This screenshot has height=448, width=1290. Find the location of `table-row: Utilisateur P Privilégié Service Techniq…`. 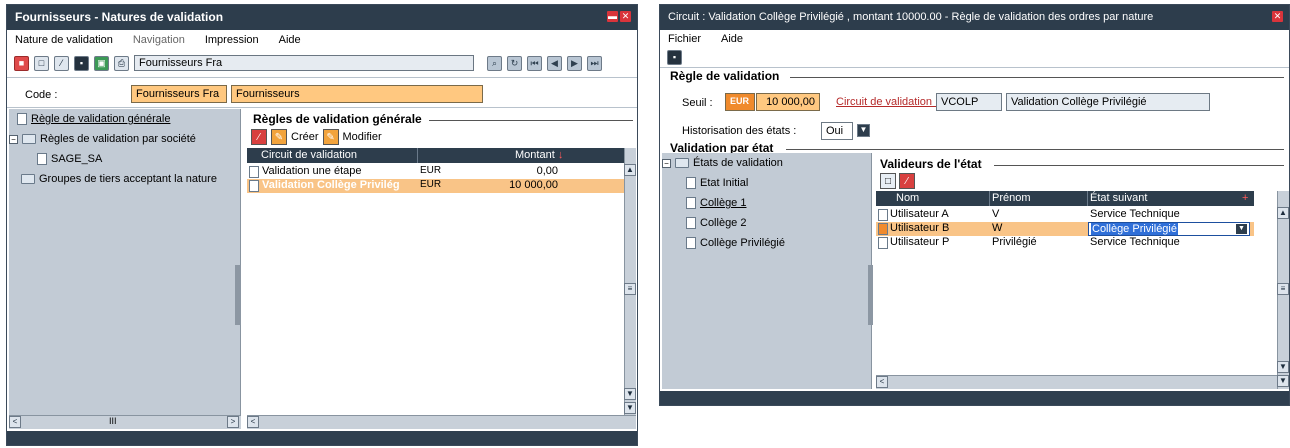

table-row: Utilisateur P Privilégié Service Techniq… is located at coordinates (1065, 243).